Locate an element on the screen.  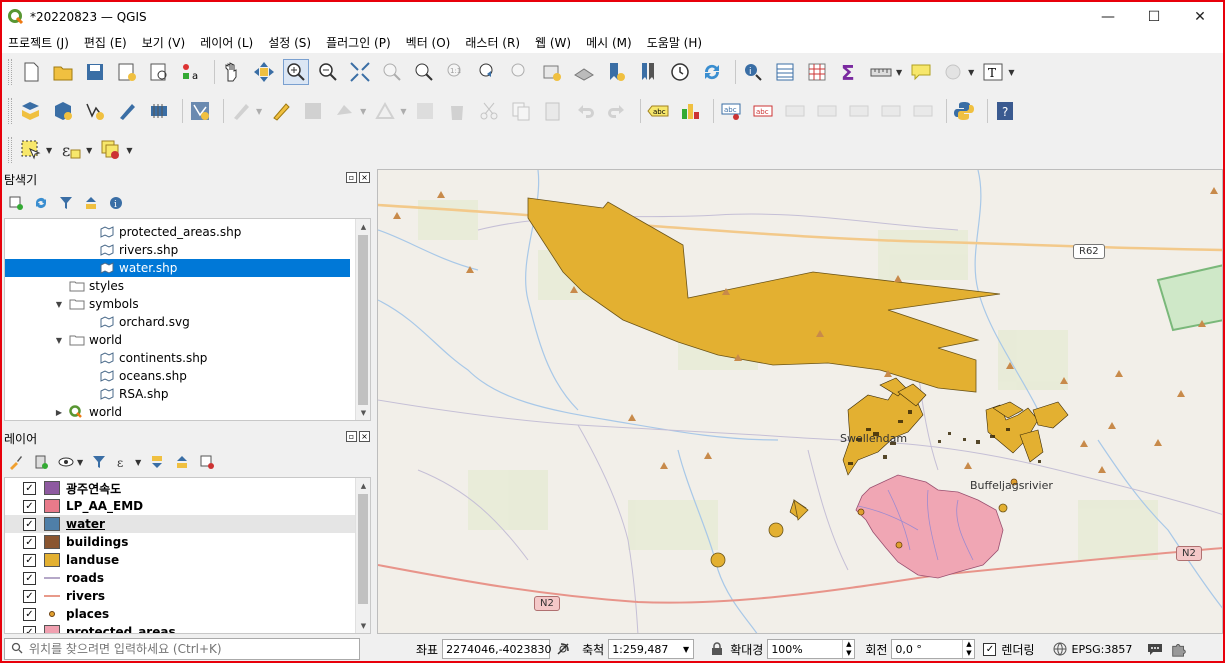
menu-plugins: 플러그인 (P) is located at coordinates (358, 42).